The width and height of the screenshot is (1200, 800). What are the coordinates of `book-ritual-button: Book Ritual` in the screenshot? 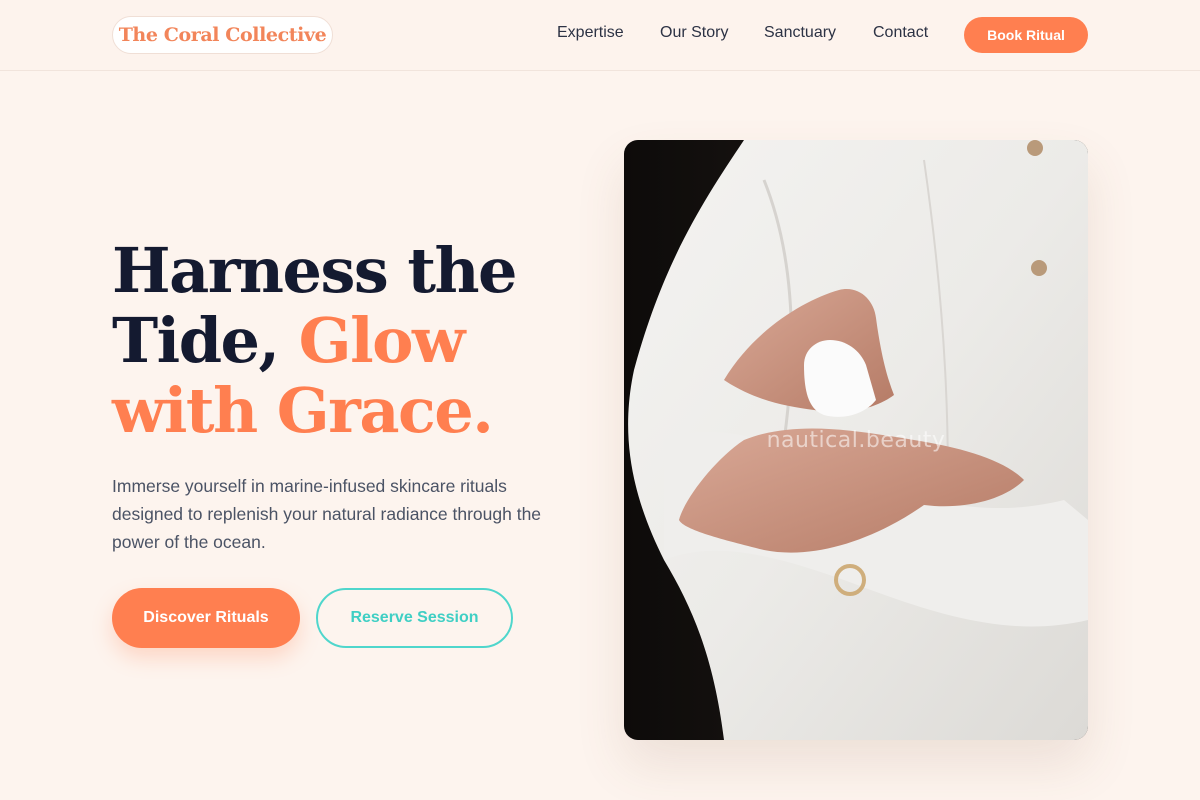 It's located at (1026, 35).